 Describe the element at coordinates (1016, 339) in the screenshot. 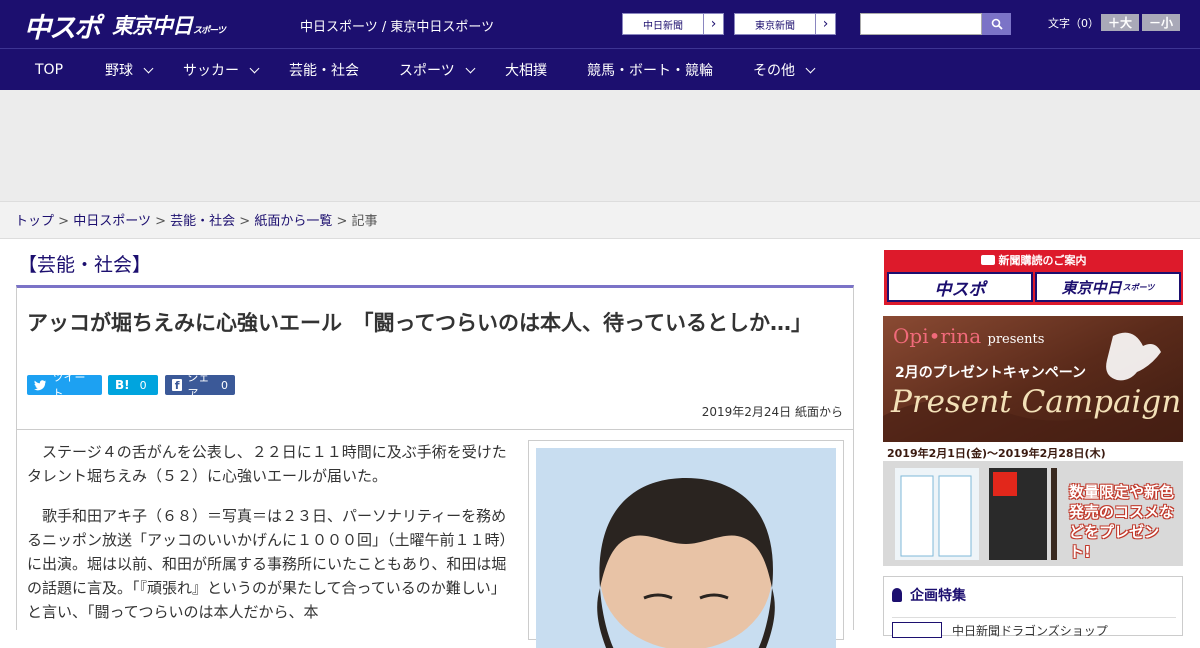

I see `ad-presents: presents` at that location.